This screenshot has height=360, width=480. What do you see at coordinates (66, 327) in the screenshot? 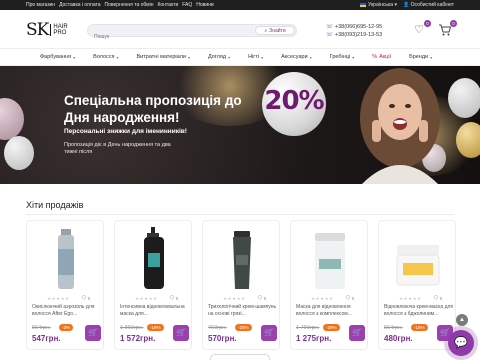
I see `discount-badge: -3%` at bounding box center [66, 327].